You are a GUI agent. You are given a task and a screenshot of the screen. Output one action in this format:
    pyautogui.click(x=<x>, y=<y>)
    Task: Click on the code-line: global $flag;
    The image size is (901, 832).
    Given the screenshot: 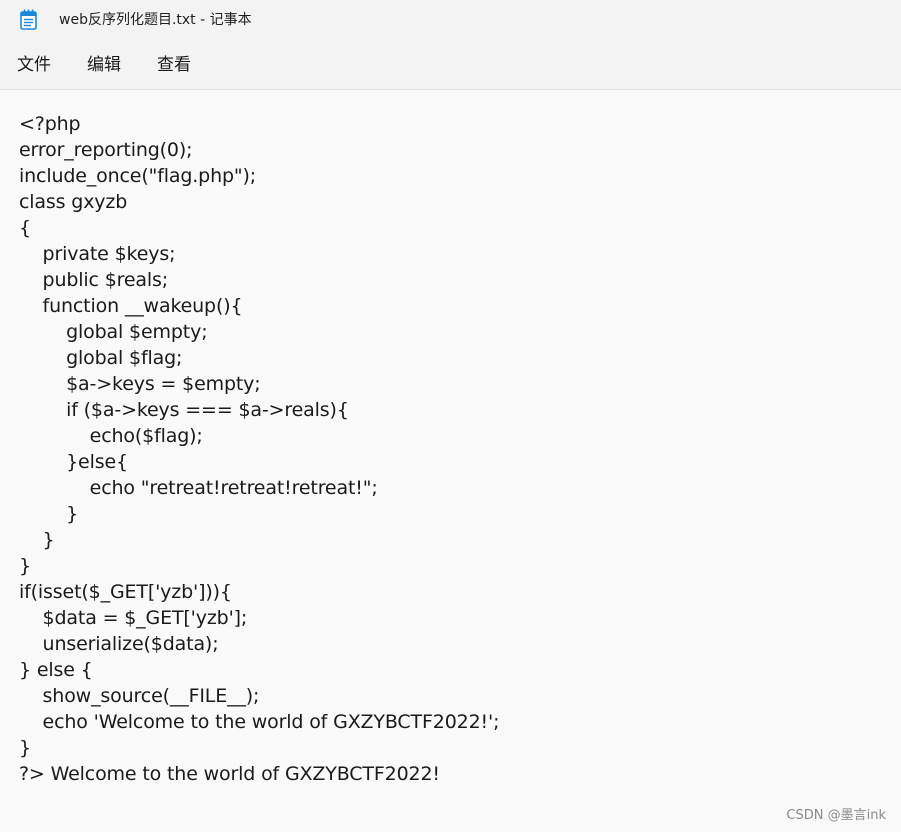 What is the action you would take?
    pyautogui.click(x=101, y=358)
    